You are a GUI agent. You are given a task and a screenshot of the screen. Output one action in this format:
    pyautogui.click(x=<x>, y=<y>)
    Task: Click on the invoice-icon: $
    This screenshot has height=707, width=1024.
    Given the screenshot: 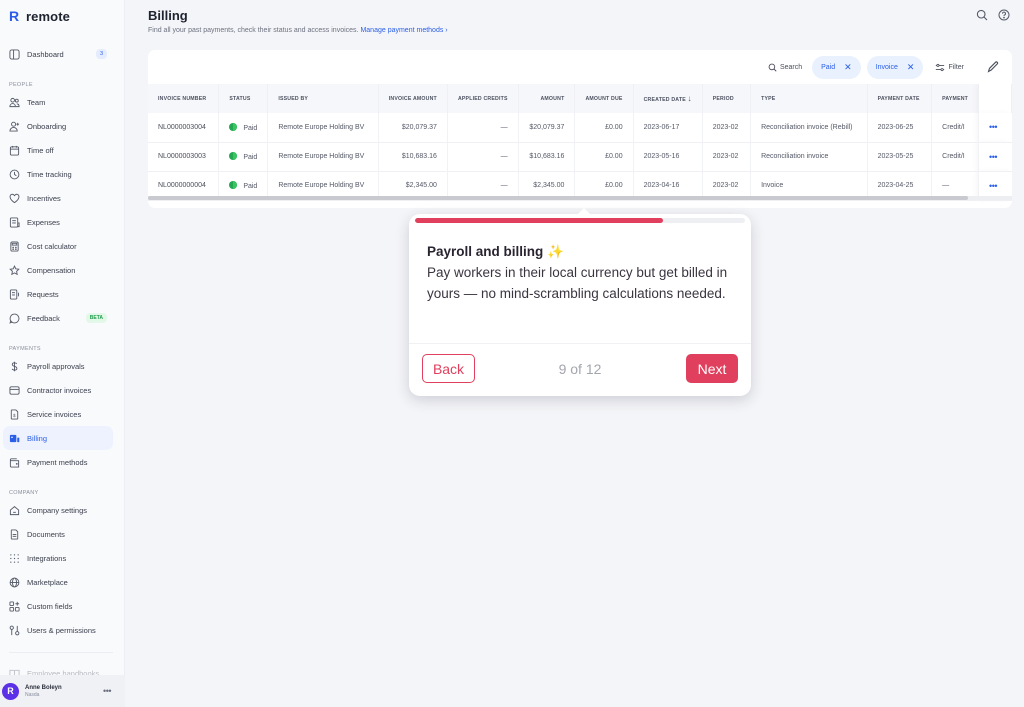 What is the action you would take?
    pyautogui.click(x=14, y=414)
    